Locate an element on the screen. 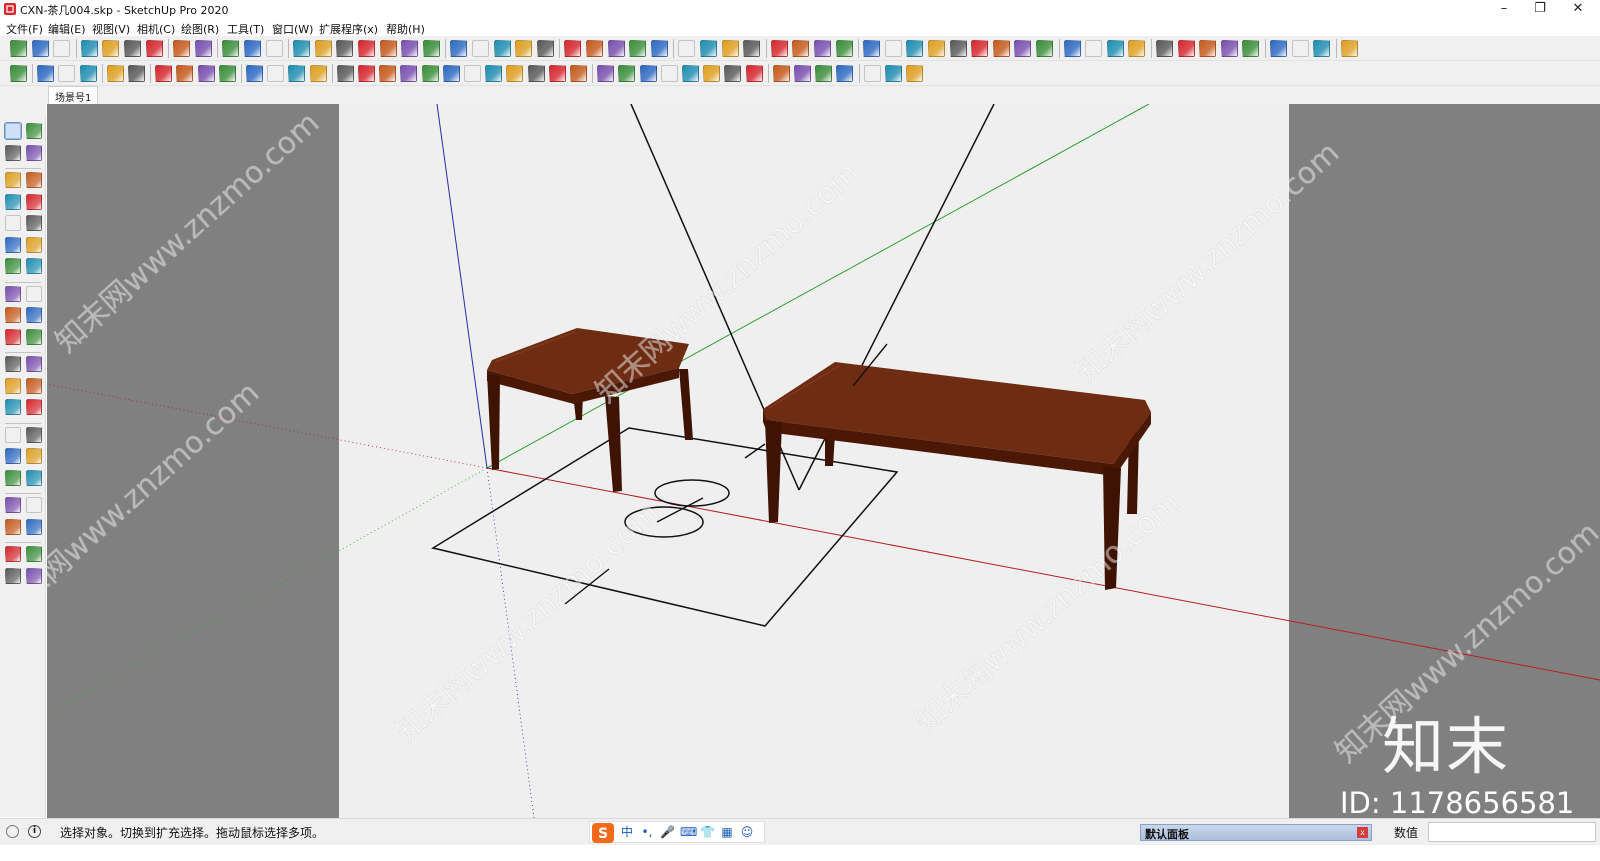 This screenshot has width=1600, height=861. menu-file: 文件(F) is located at coordinates (24, 29).